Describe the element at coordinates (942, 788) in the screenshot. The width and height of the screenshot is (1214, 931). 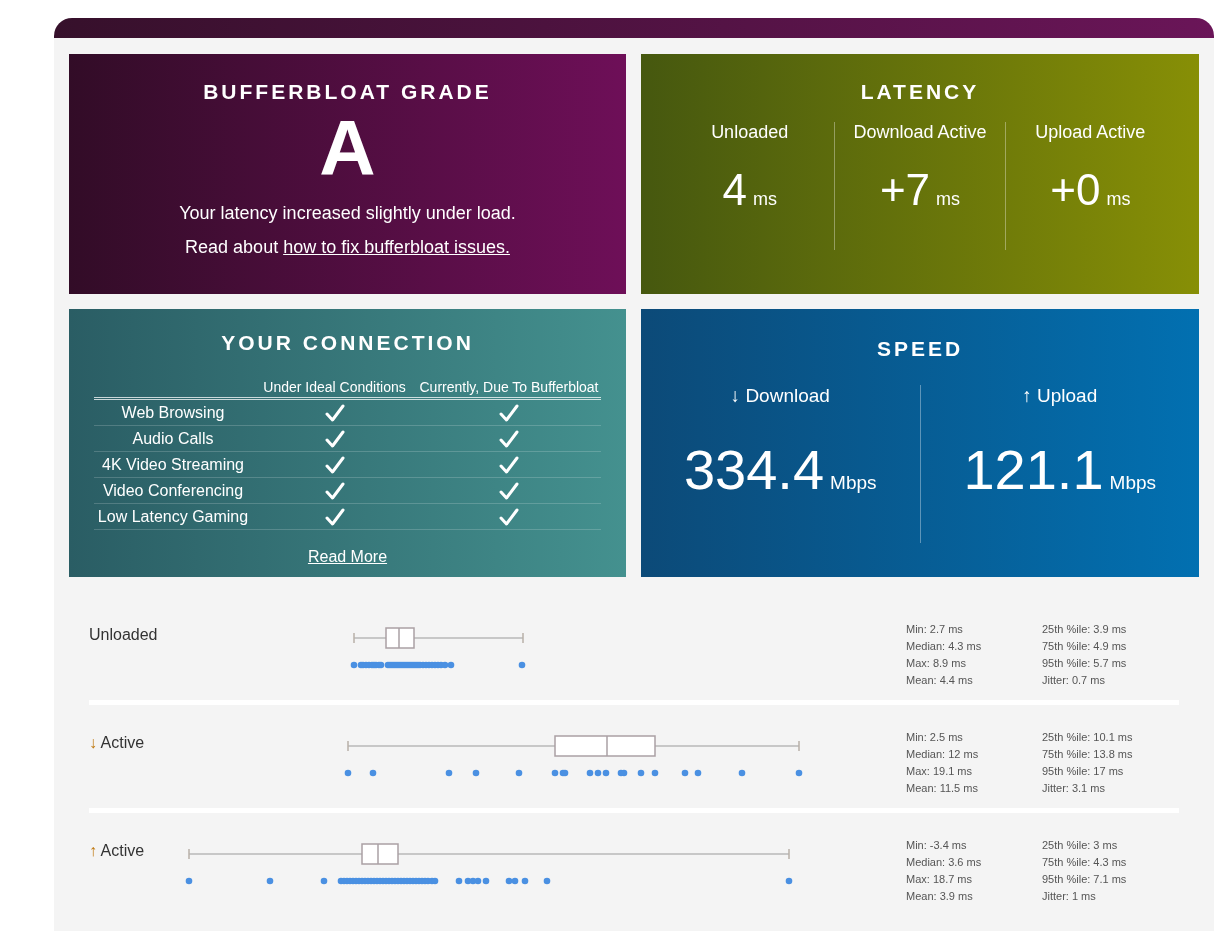
I see `stat-text: Mean: 11.5 ms` at that location.